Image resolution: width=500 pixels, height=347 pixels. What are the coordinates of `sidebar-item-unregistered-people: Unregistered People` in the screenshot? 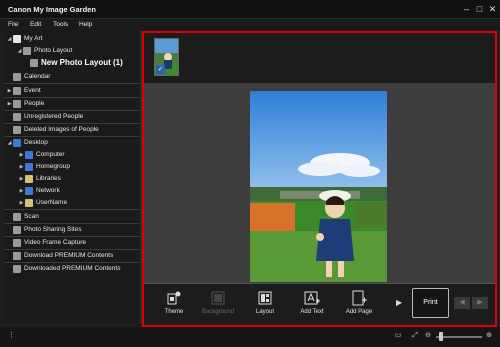 It's located at (44, 116).